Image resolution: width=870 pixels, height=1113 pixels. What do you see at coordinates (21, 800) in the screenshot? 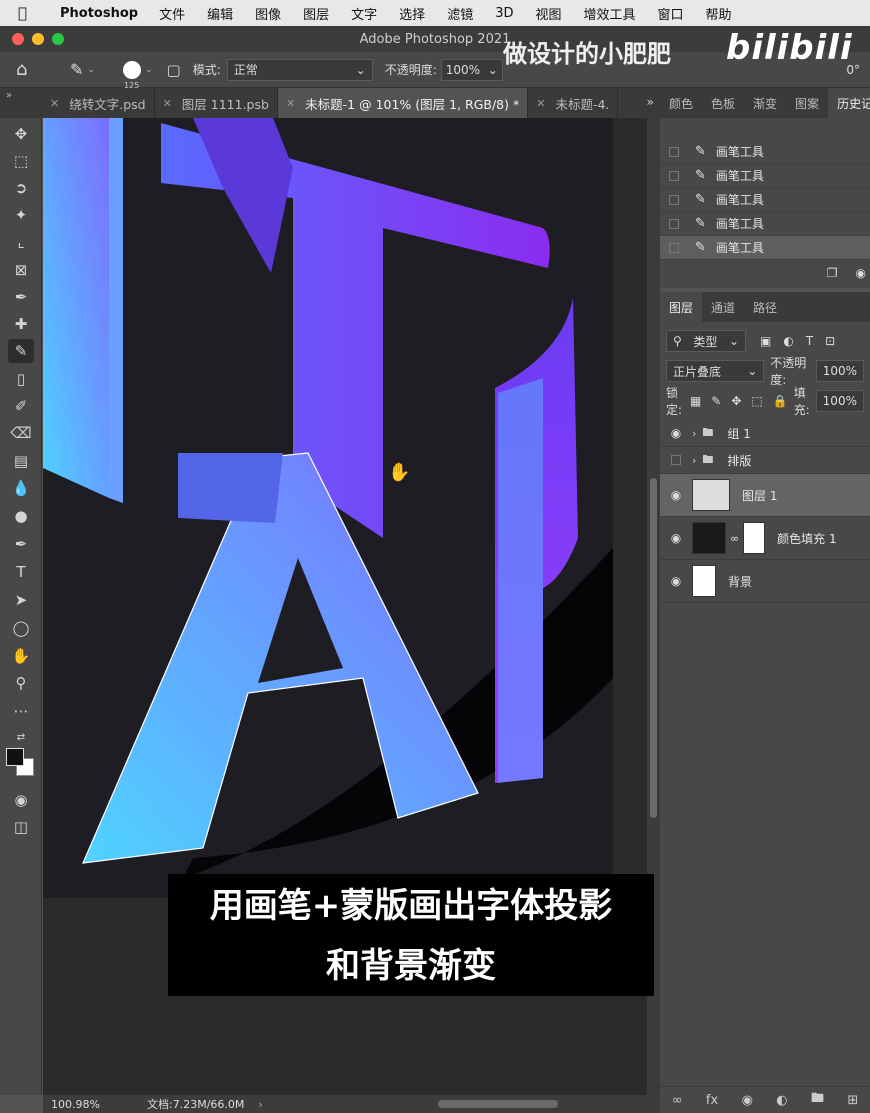
I see `quick-mask-icon: ◉` at bounding box center [21, 800].